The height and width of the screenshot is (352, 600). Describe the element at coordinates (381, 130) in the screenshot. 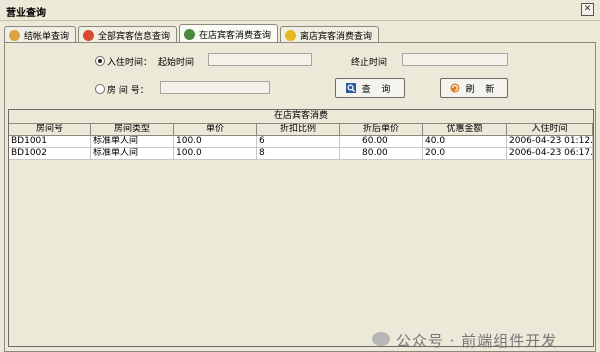

I see `column-header-discounted-price: 折后单价` at that location.